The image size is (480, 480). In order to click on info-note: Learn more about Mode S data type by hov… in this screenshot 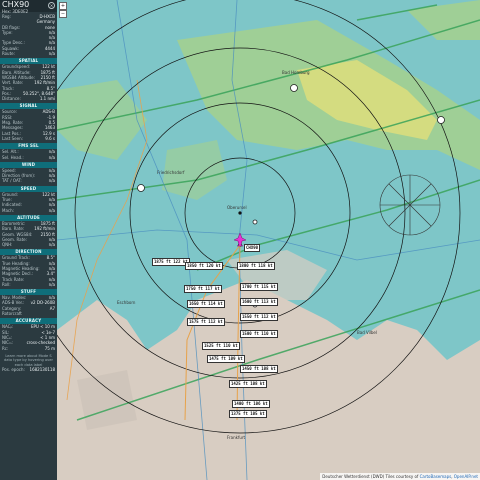, I will do `click(28, 360)`.